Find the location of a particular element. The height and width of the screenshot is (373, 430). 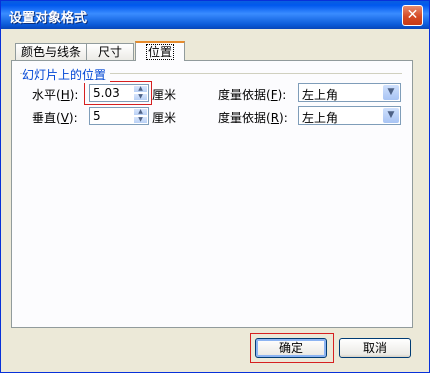

close-icon: ✕ is located at coordinates (412, 15).